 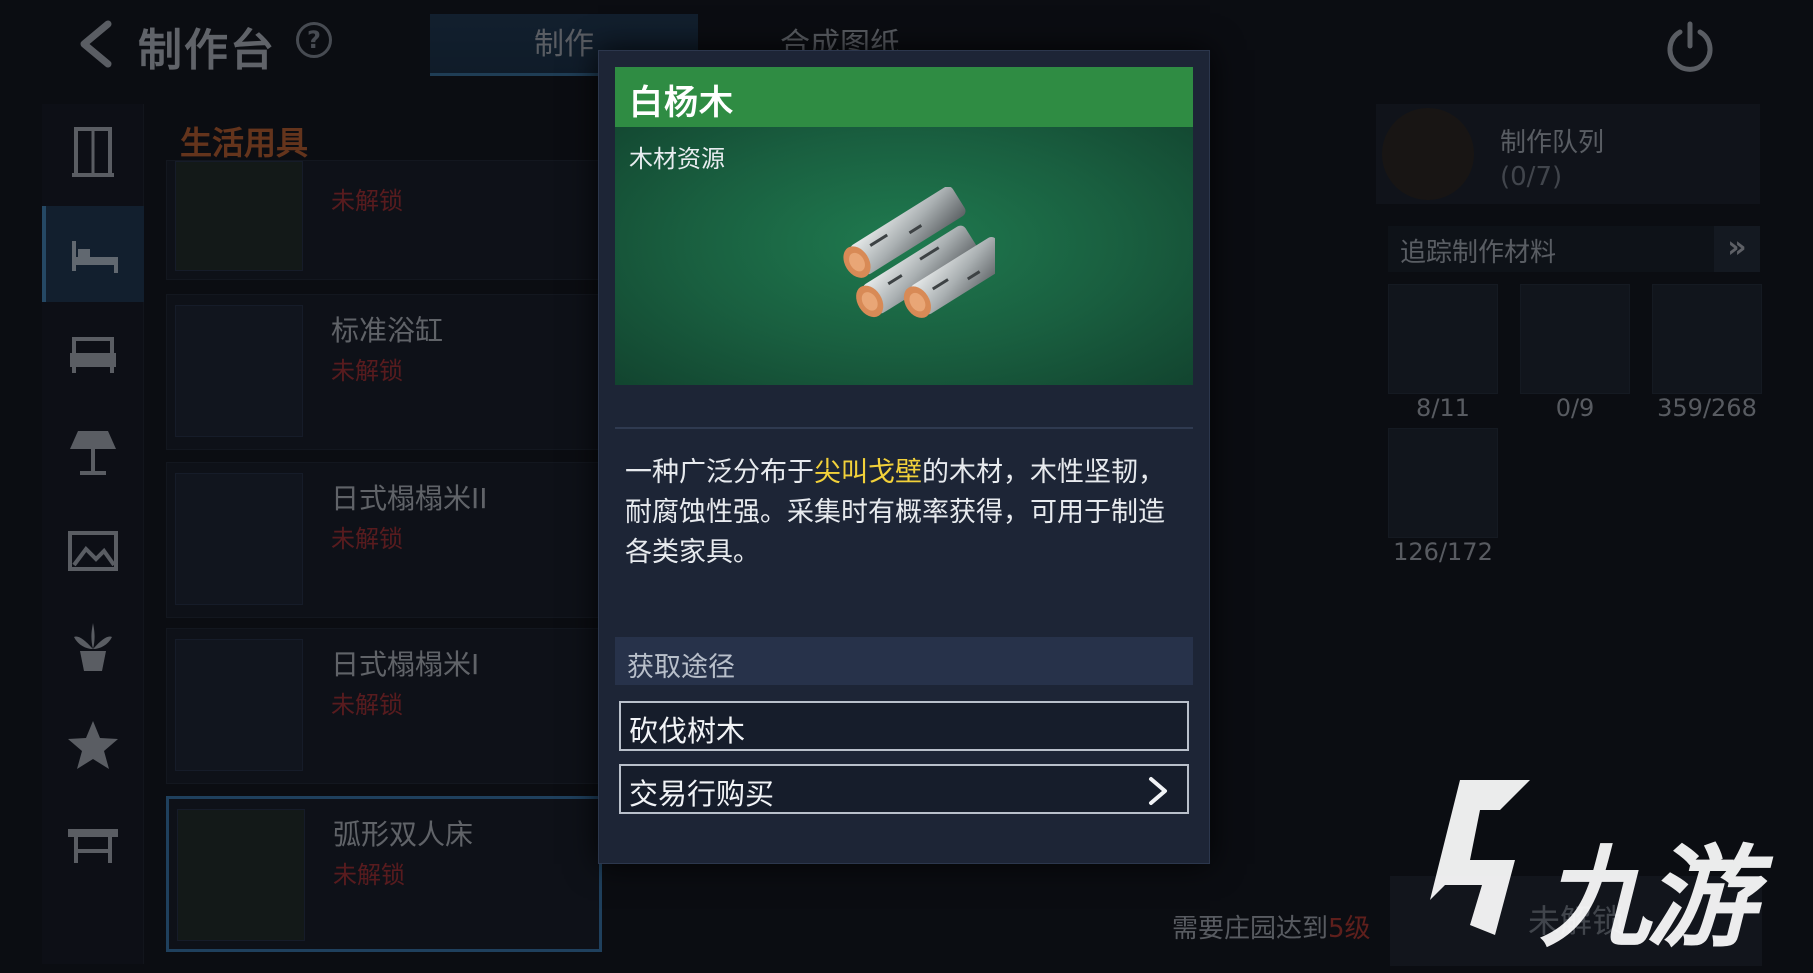 What do you see at coordinates (904, 428) in the screenshot?
I see `divider` at bounding box center [904, 428].